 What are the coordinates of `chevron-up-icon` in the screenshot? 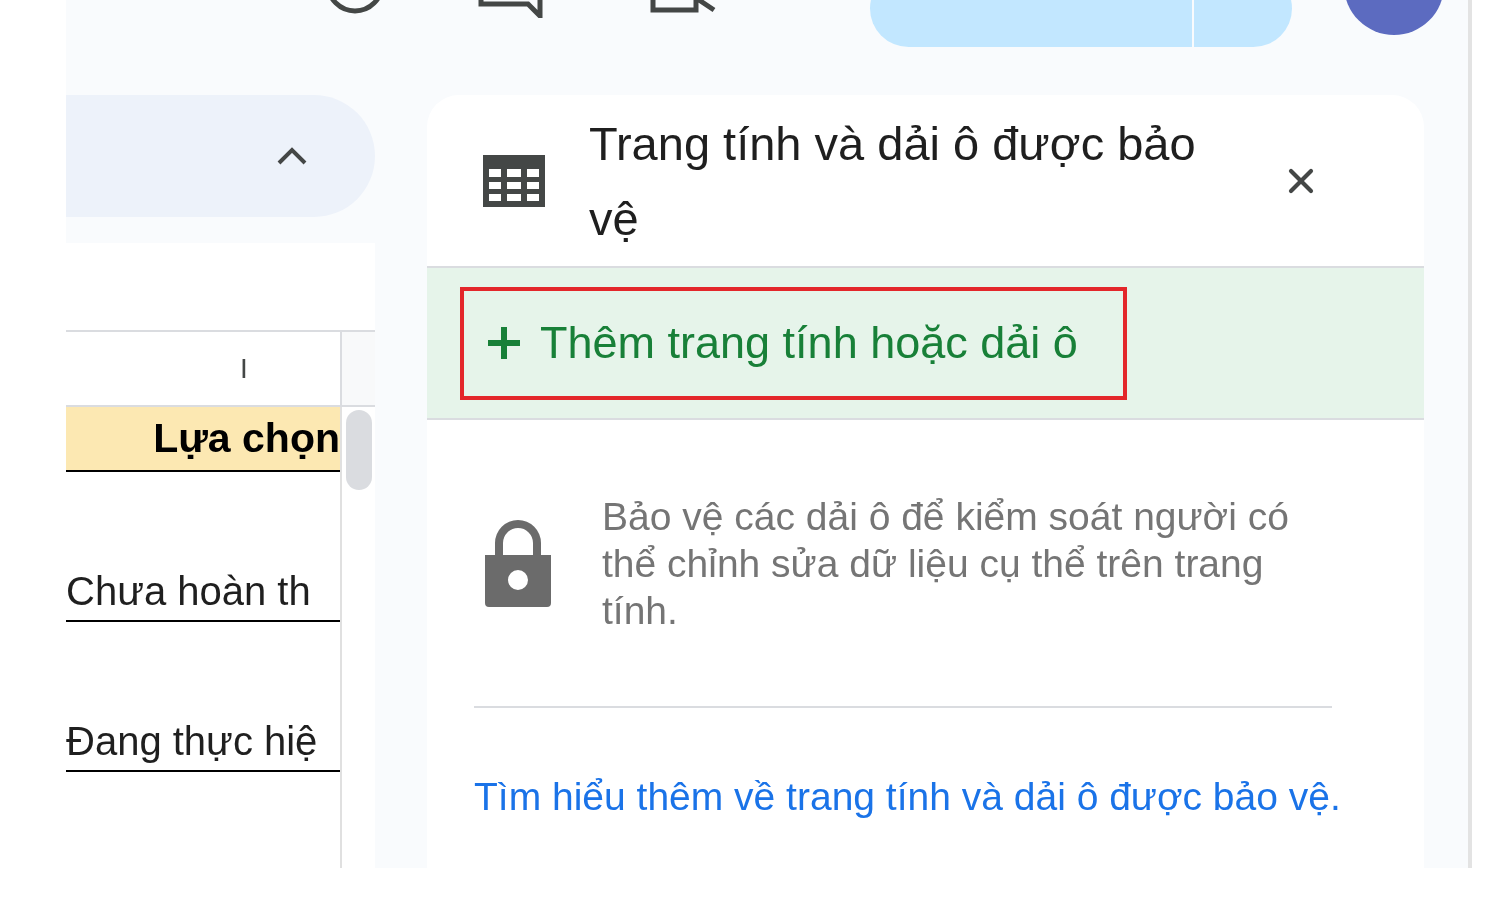 It's located at (292, 156).